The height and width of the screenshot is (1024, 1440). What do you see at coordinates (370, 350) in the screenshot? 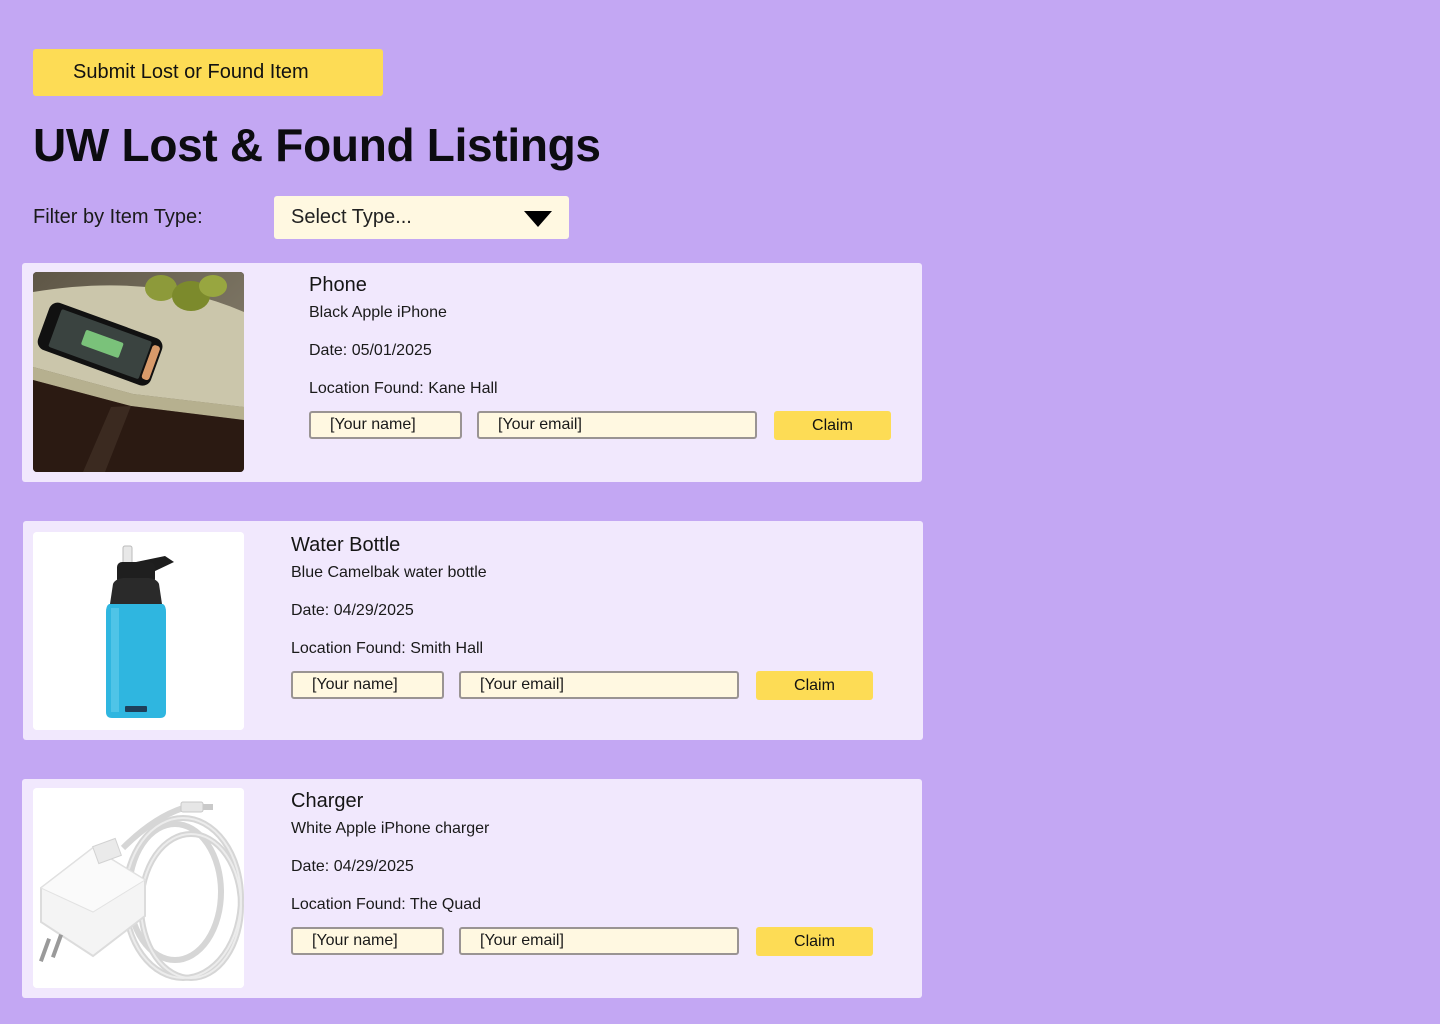
I see `item-date: Date: 05/01/2025` at bounding box center [370, 350].